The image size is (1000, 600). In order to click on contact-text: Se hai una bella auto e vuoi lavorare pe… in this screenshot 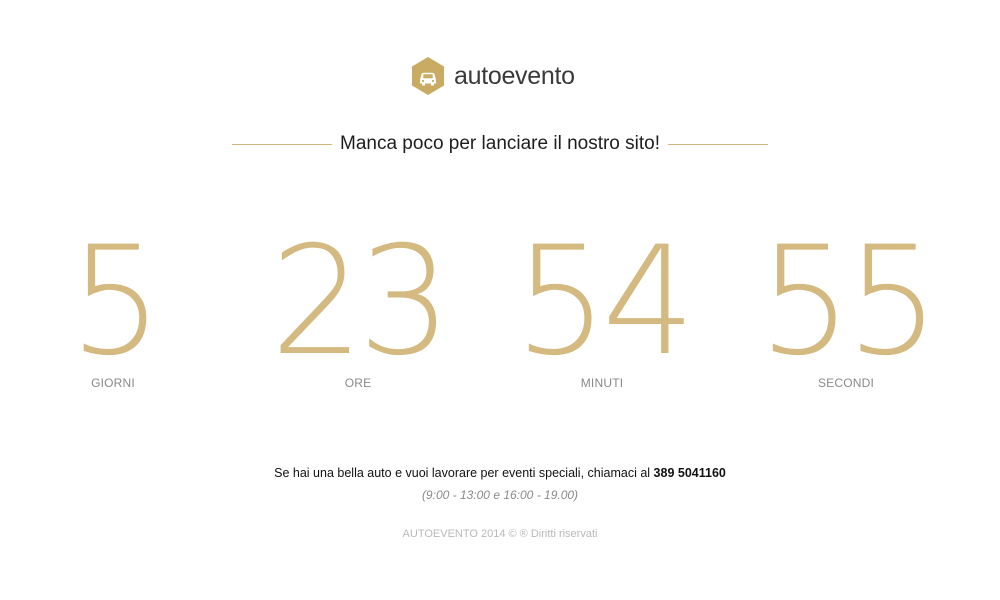, I will do `click(500, 473)`.